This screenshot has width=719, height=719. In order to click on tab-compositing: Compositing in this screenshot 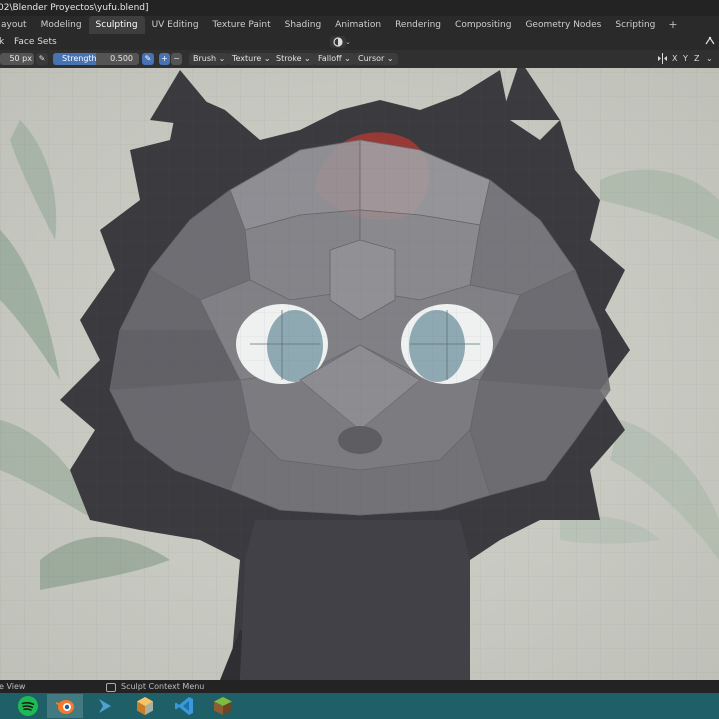, I will do `click(483, 25)`.